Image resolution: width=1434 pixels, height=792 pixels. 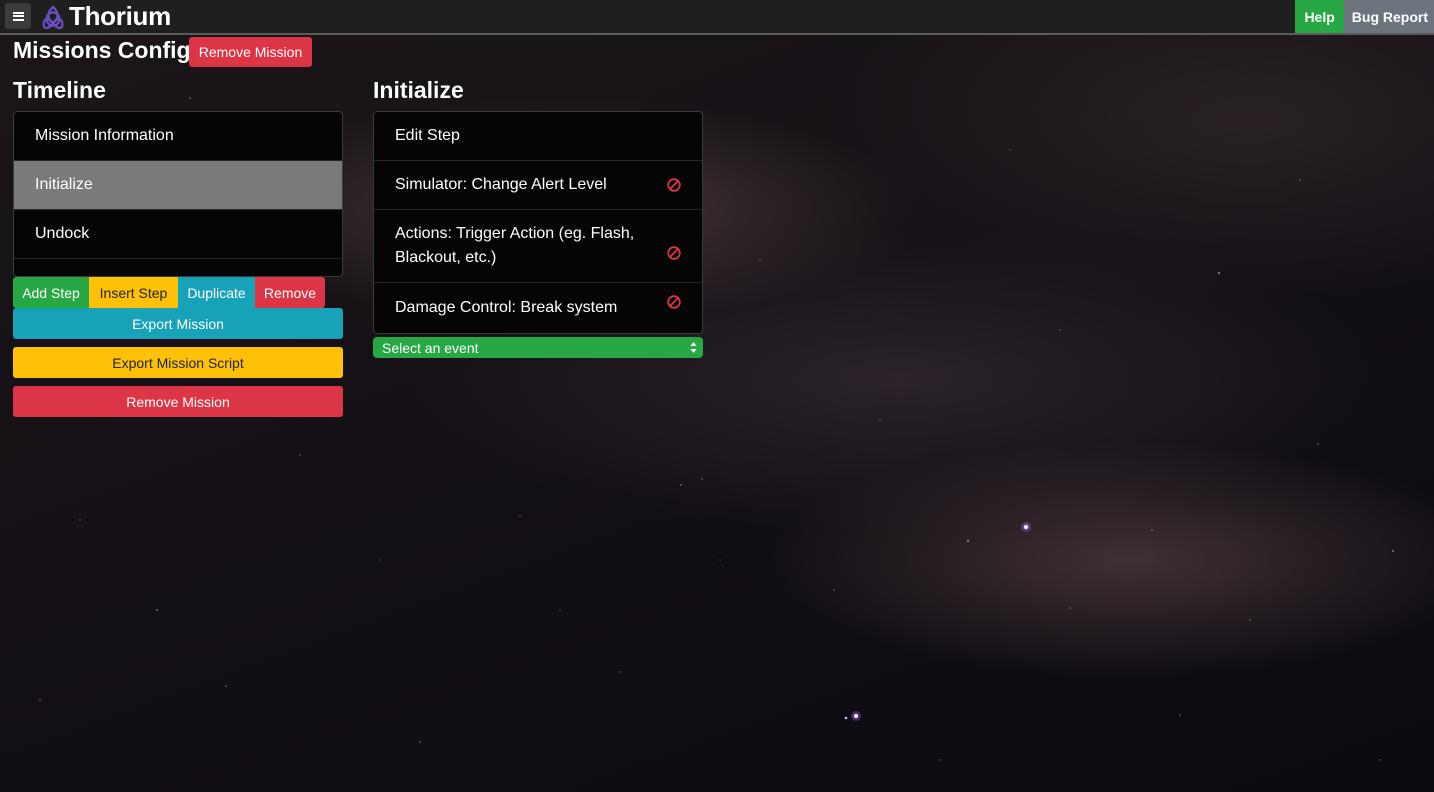 I want to click on event-item: Damage Control: Break system, so click(x=538, y=307).